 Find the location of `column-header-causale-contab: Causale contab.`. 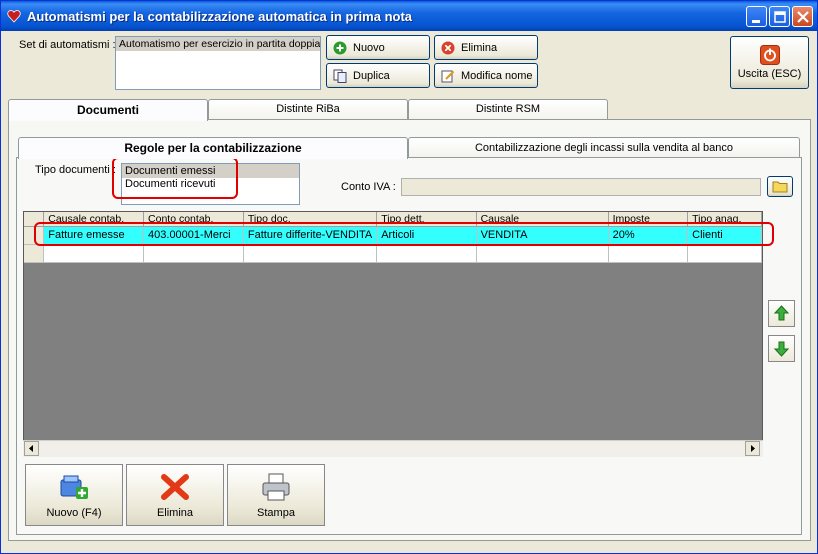

column-header-causale-contab: Causale contab. is located at coordinates (94, 219).